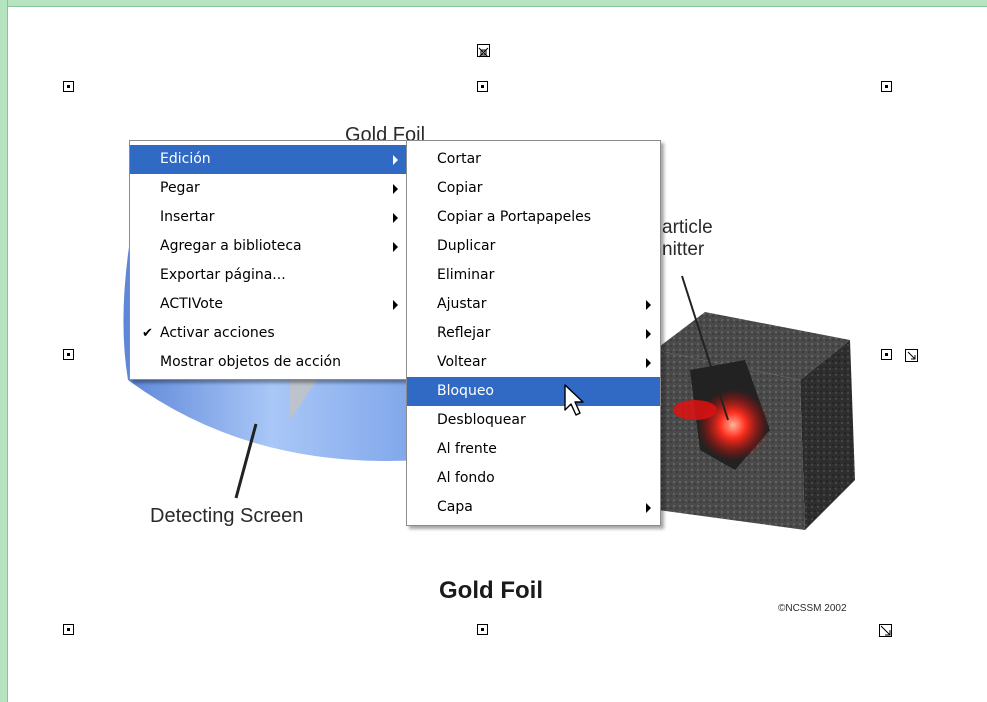 Image resolution: width=987 pixels, height=702 pixels. Describe the element at coordinates (462, 362) in the screenshot. I see `menu-item-label: Voltear` at that location.